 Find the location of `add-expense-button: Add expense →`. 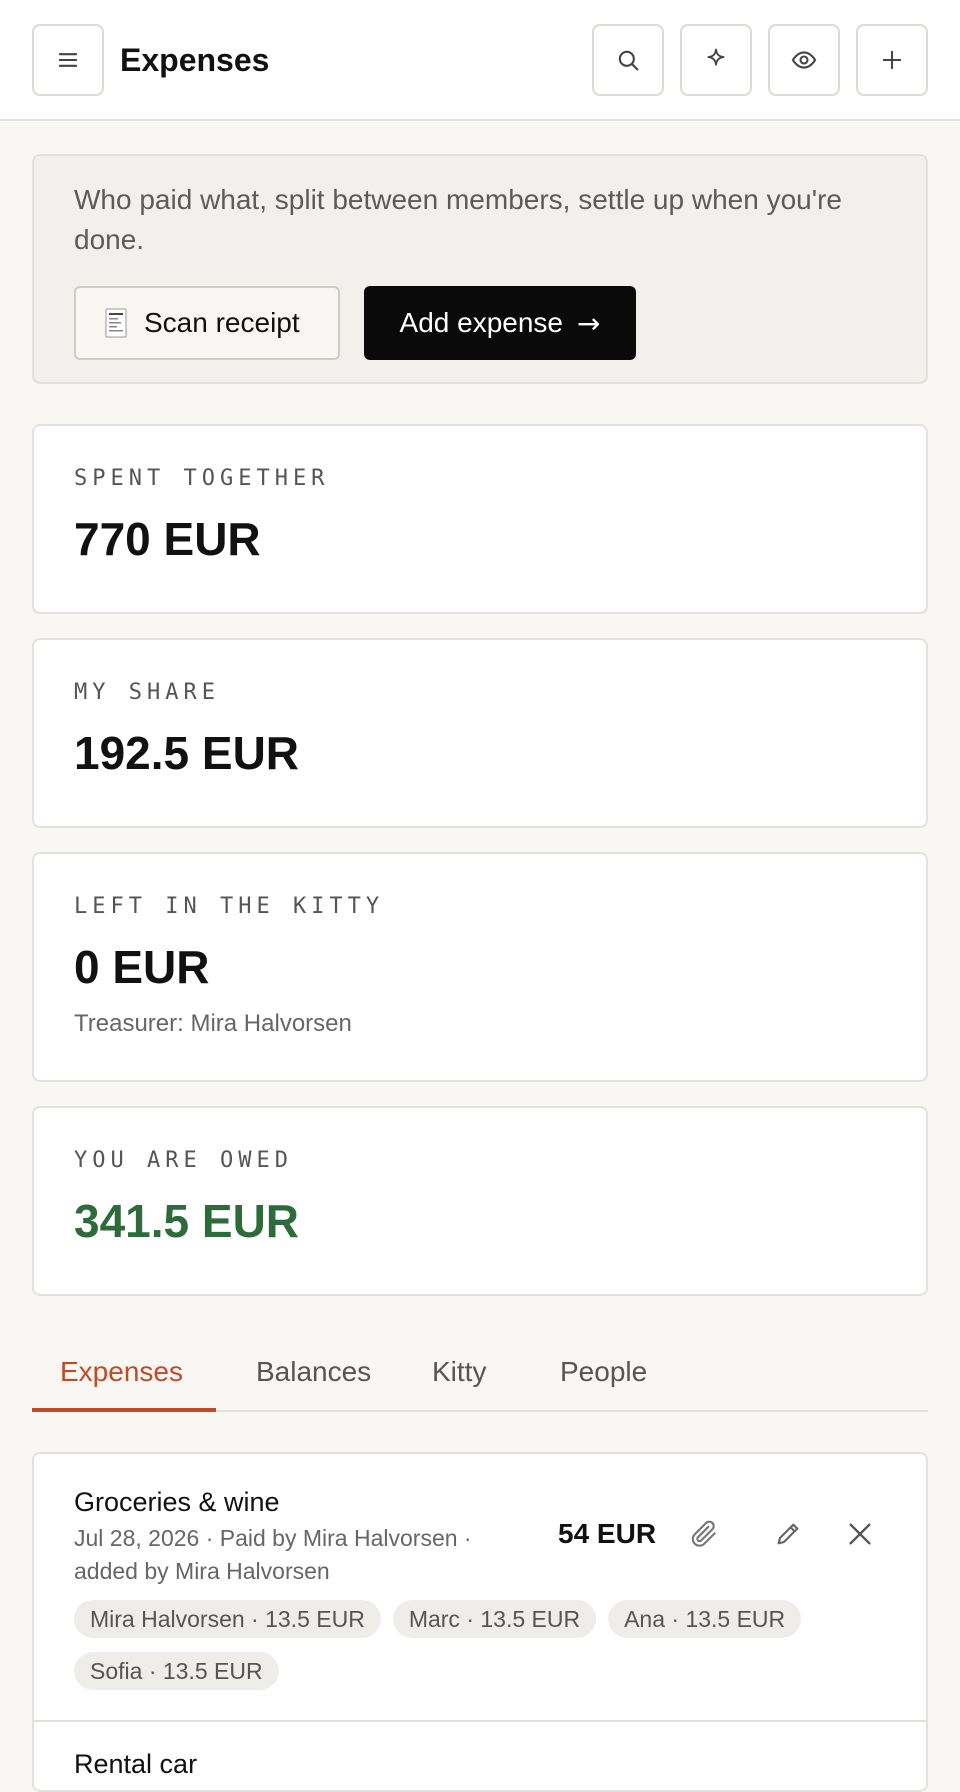

add-expense-button: Add expense → is located at coordinates (500, 323).